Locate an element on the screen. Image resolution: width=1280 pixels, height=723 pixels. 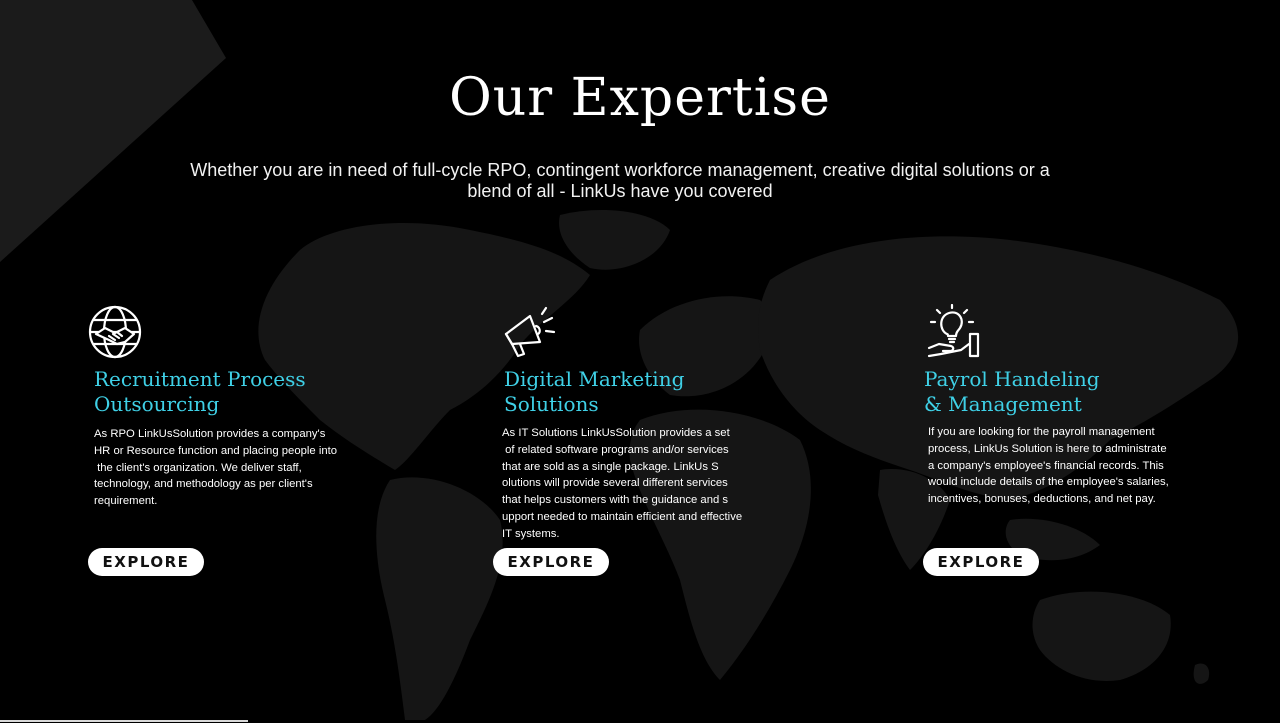
divider is located at coordinates (124, 721).